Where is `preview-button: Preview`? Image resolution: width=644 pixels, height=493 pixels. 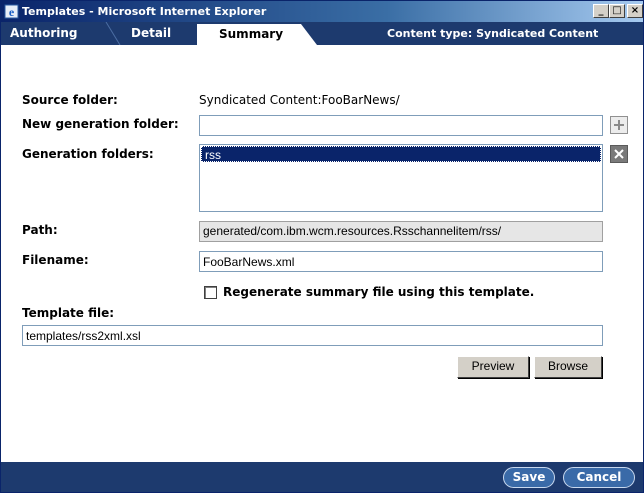 preview-button: Preview is located at coordinates (493, 367).